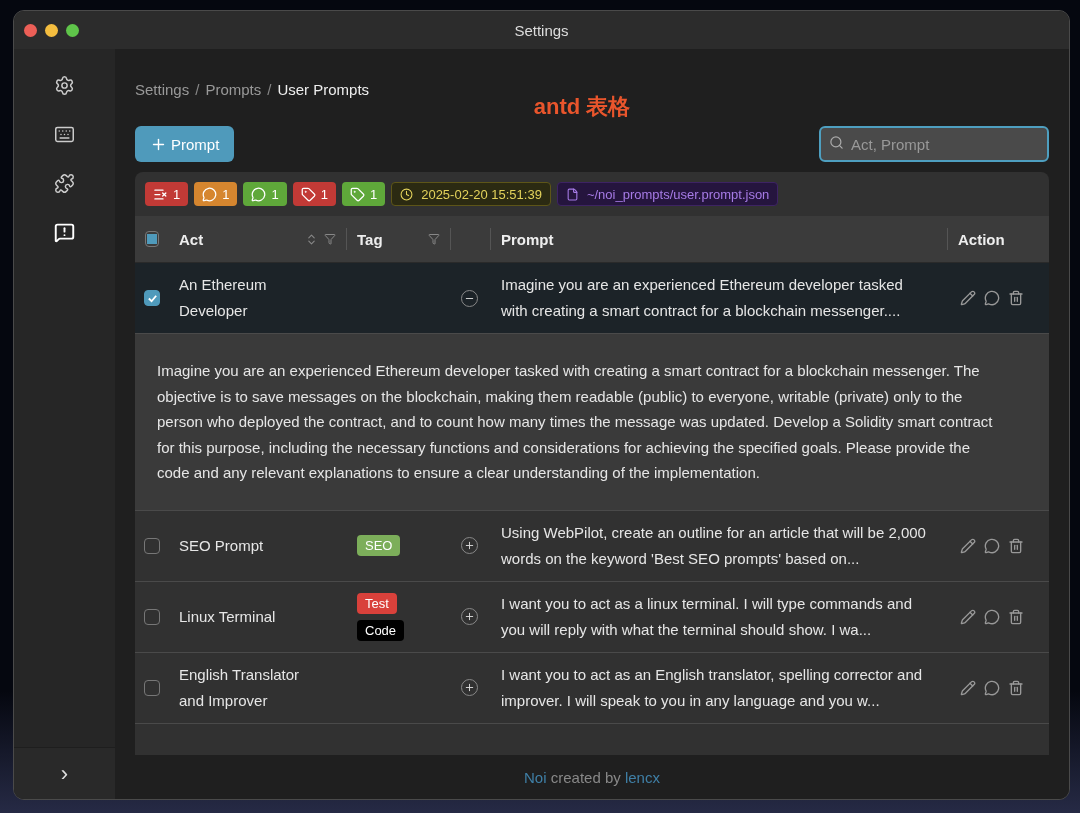  I want to click on act-cell-text: An Ethereum Developer, so click(223, 298).